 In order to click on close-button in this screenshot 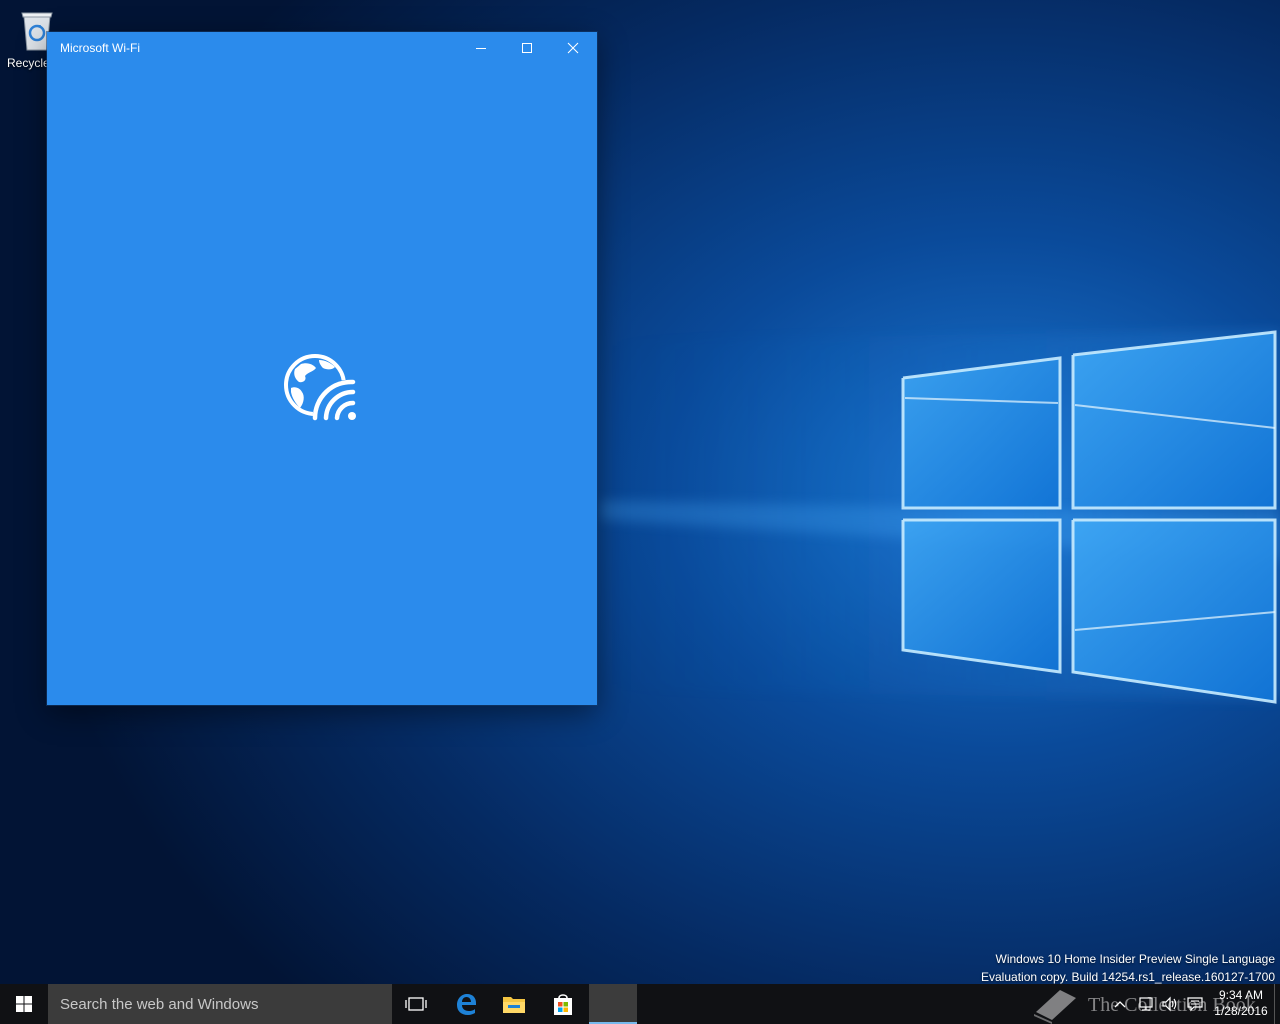, I will do `click(573, 48)`.